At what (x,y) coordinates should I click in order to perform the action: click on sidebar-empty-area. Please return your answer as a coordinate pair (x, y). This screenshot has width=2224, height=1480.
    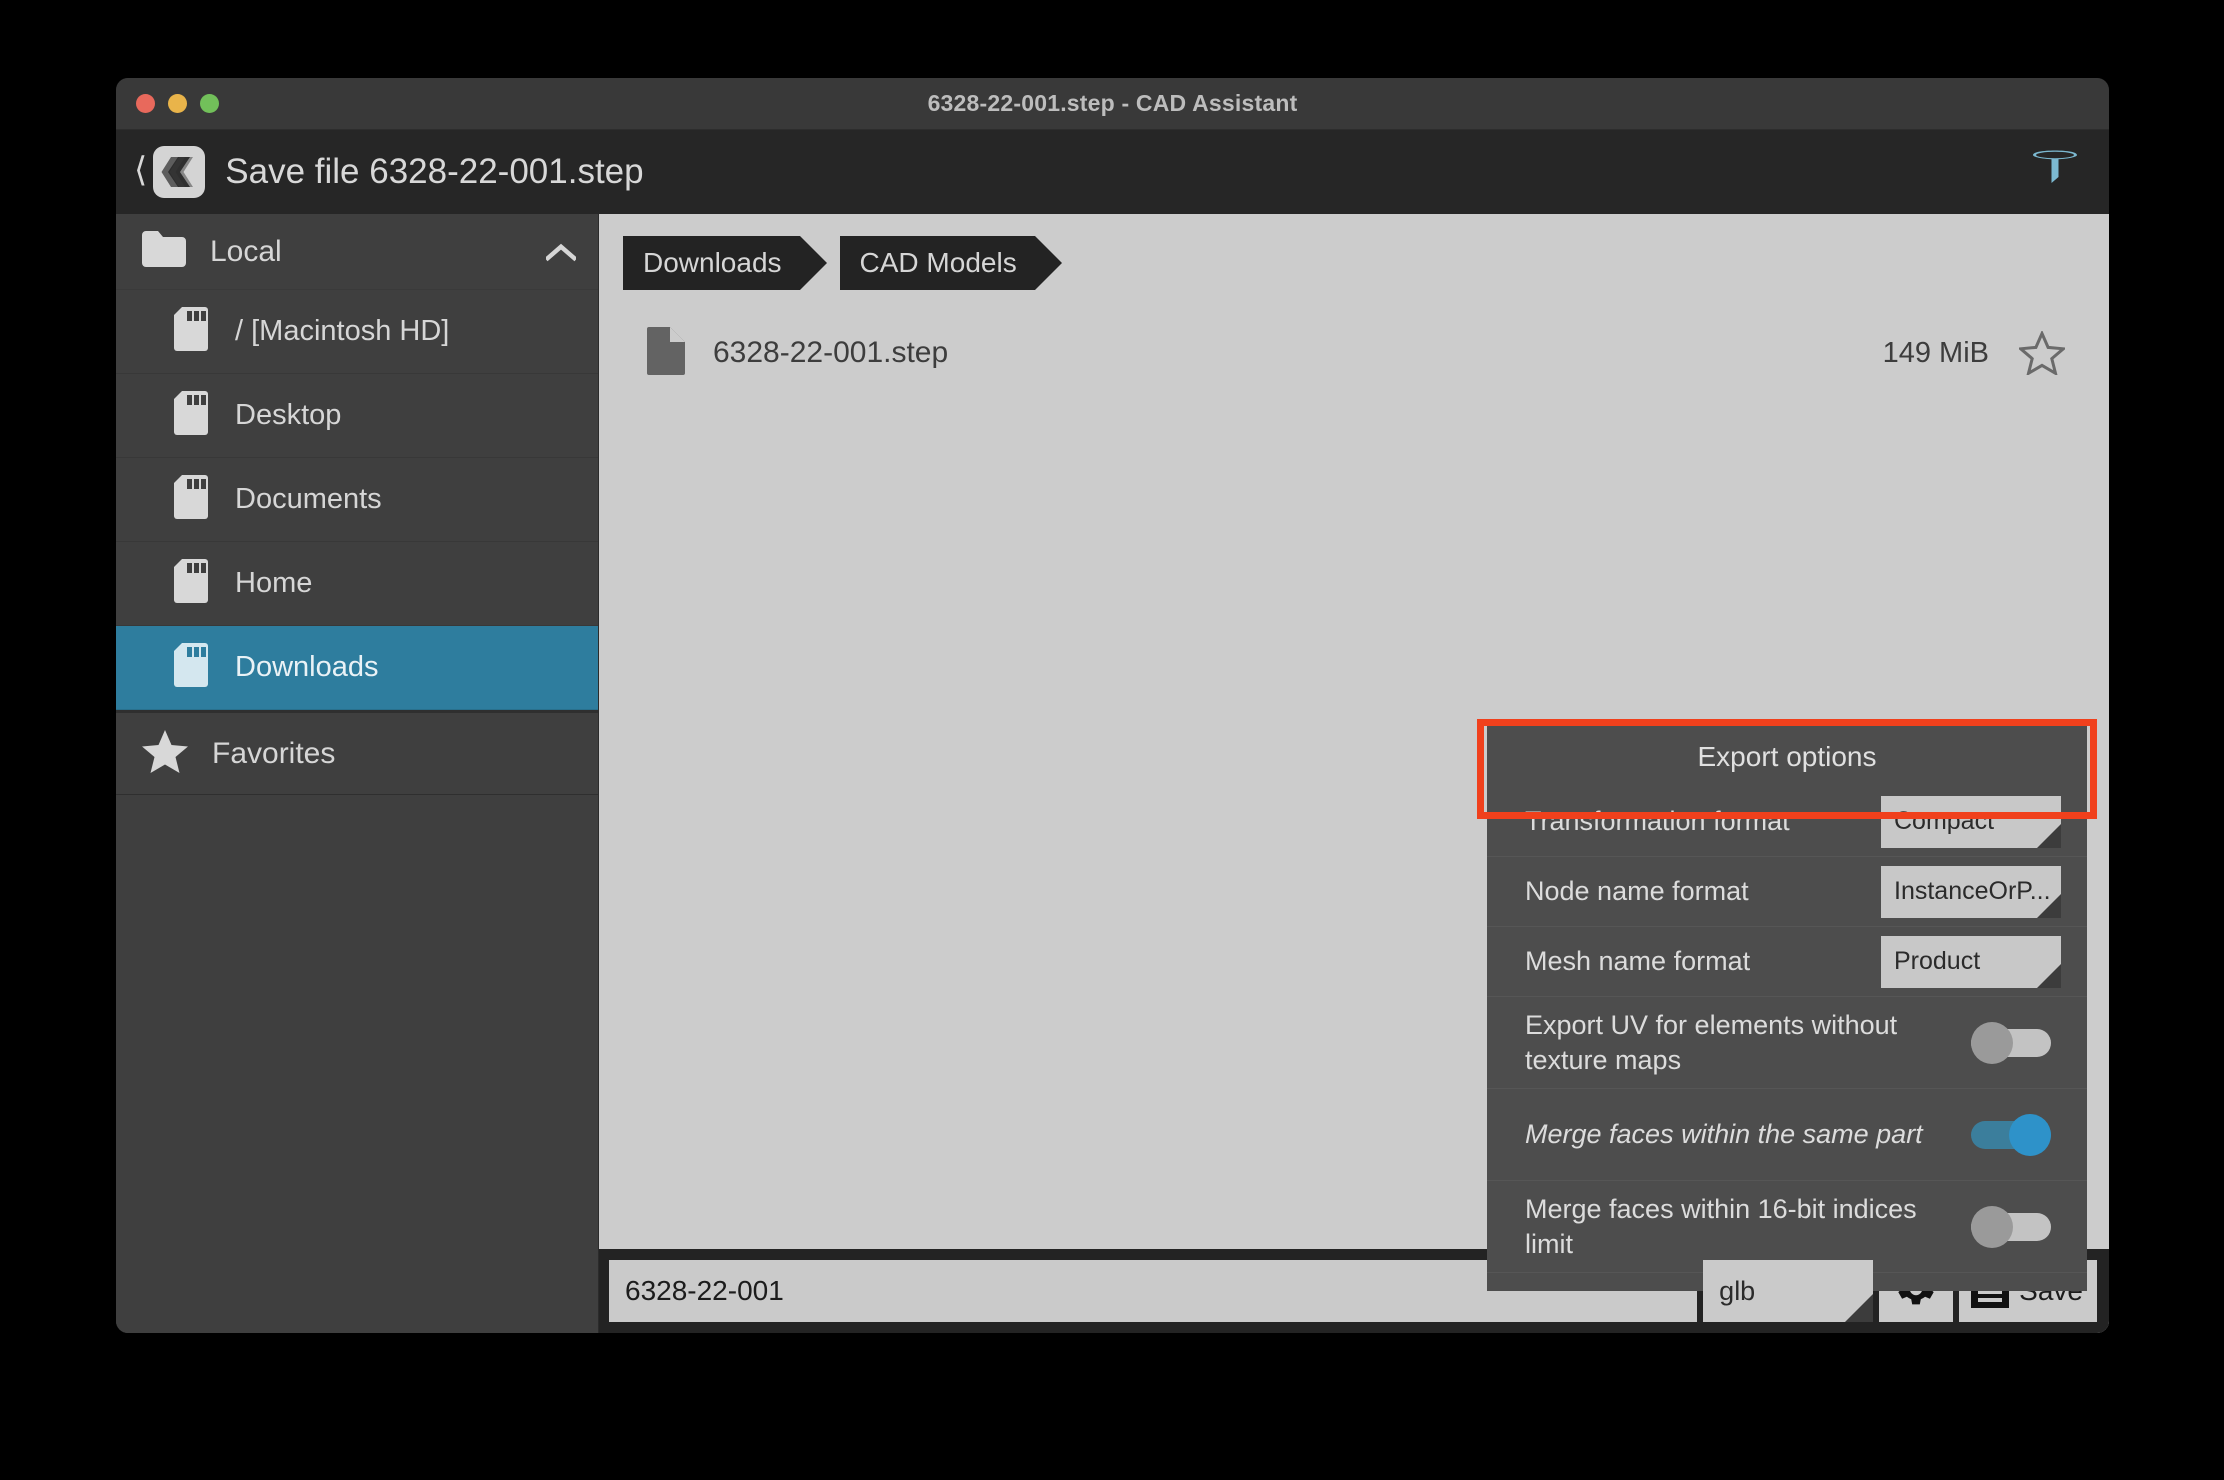
    Looking at the image, I should click on (357, 1064).